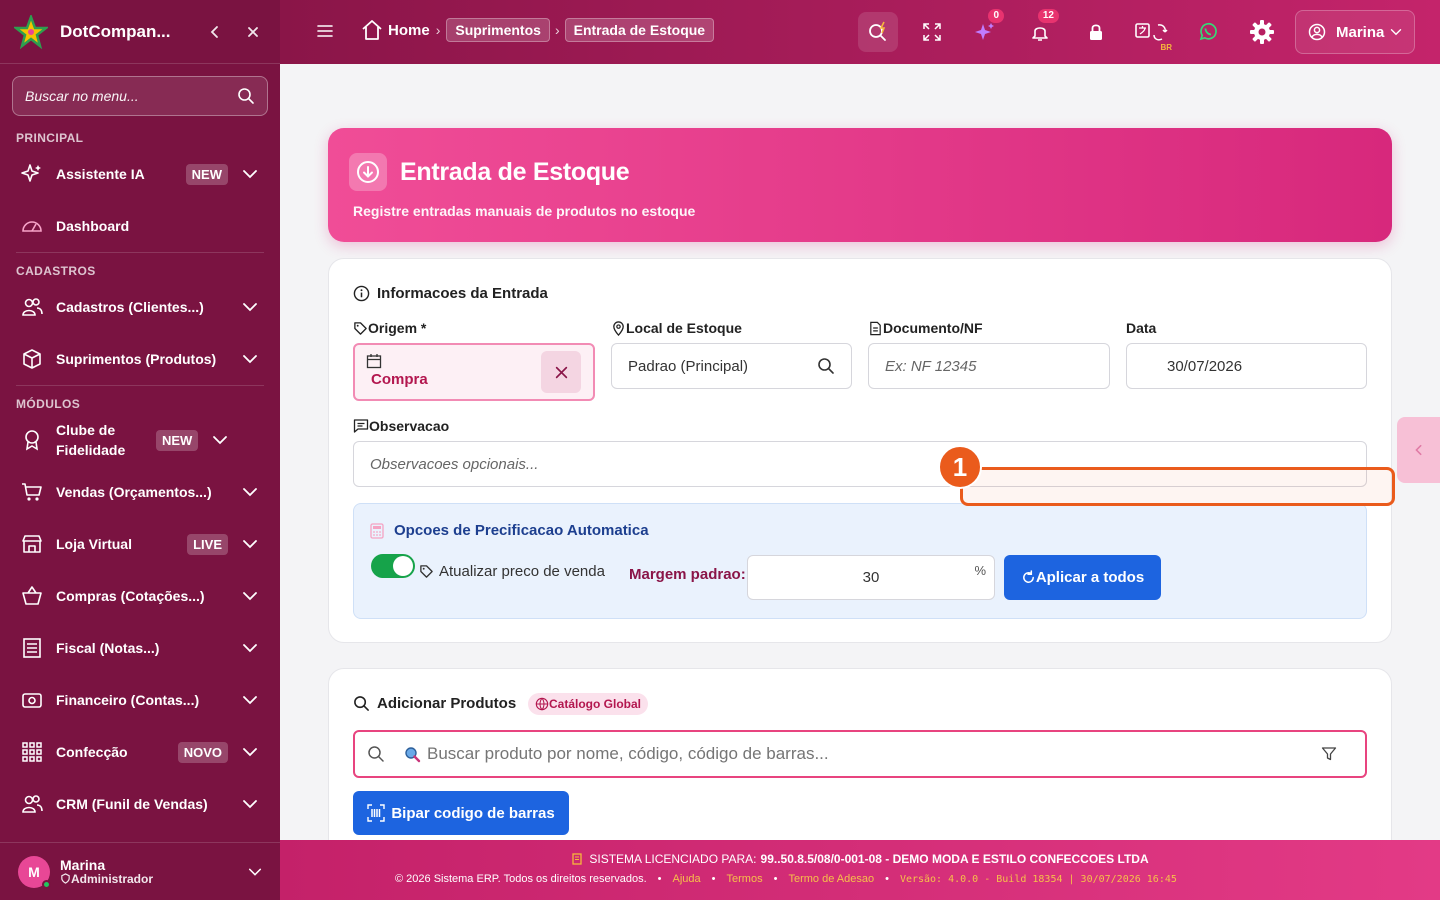 This screenshot has width=1440, height=900. I want to click on new-badge: NEW, so click(206, 174).